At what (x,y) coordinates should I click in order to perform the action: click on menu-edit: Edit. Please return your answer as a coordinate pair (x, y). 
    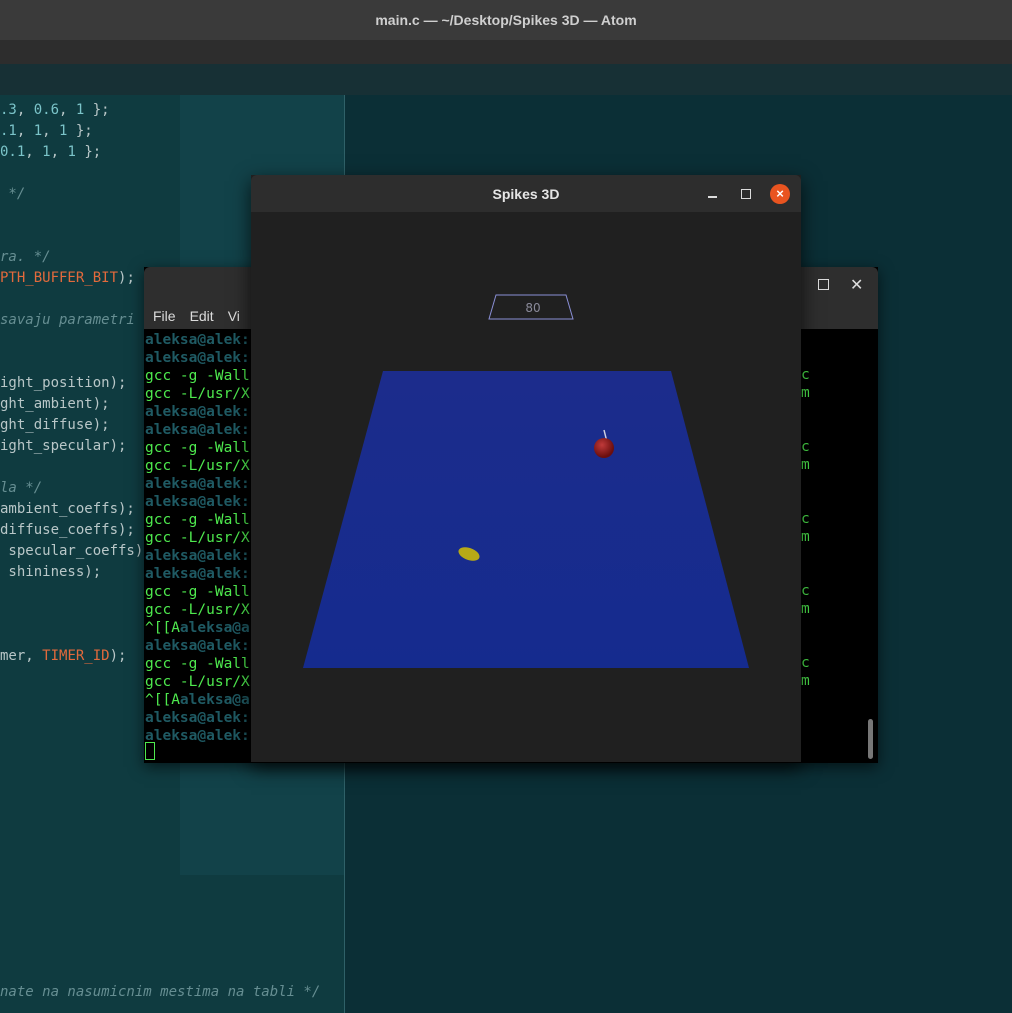
    Looking at the image, I should click on (202, 316).